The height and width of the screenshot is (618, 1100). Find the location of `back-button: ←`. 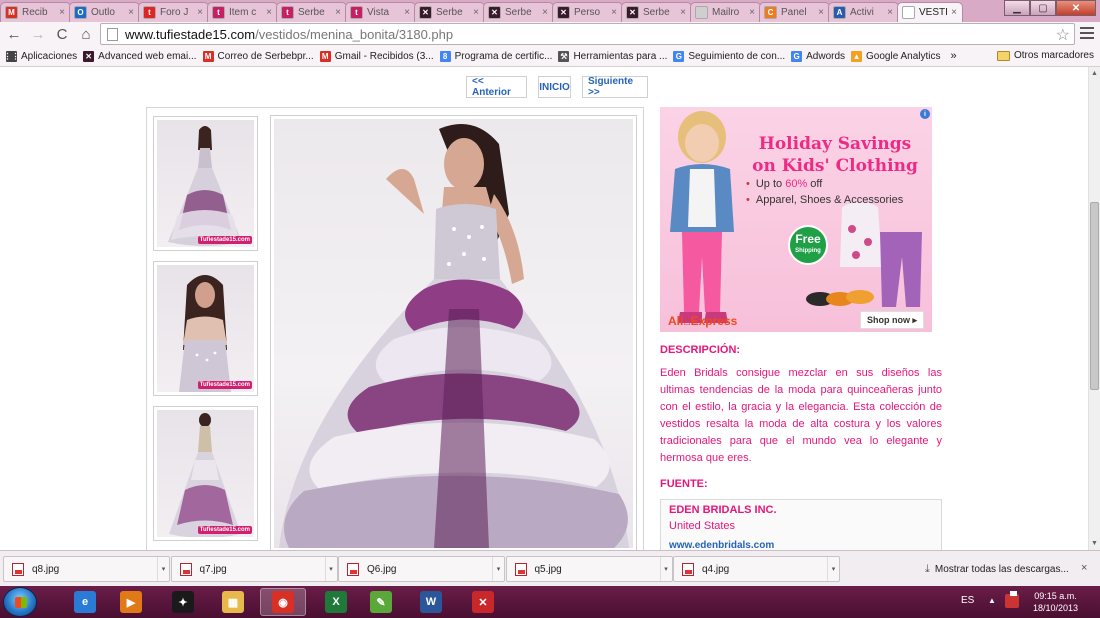

back-button: ← is located at coordinates (14, 34).